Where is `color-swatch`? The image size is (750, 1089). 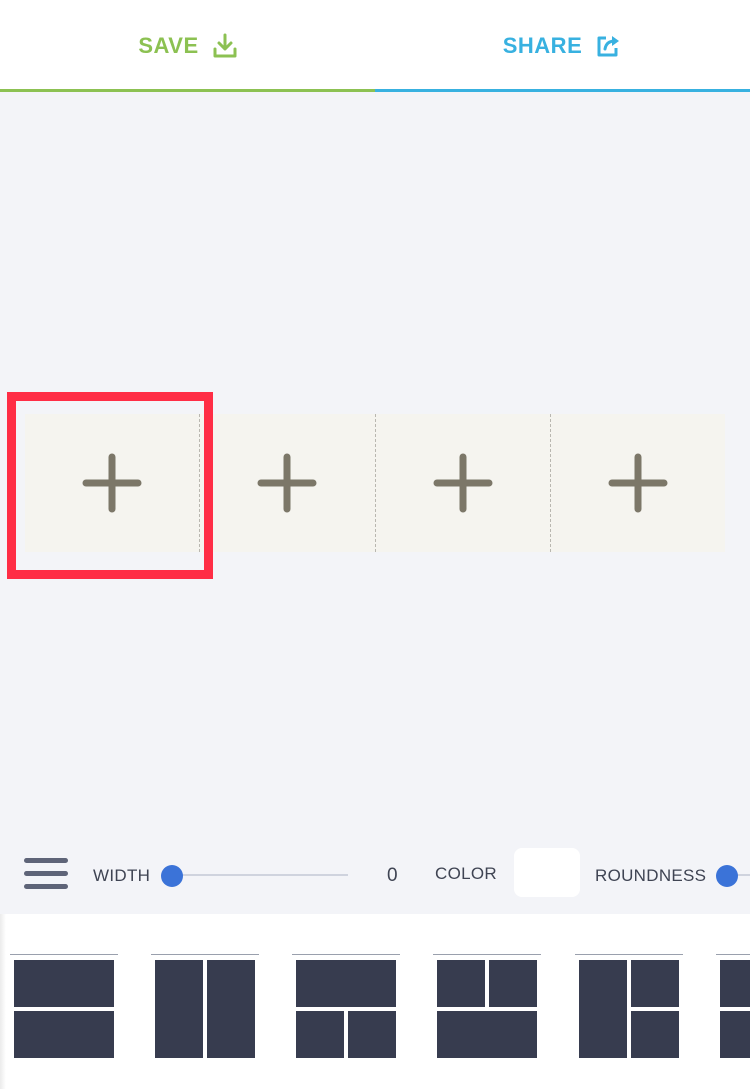
color-swatch is located at coordinates (547, 872).